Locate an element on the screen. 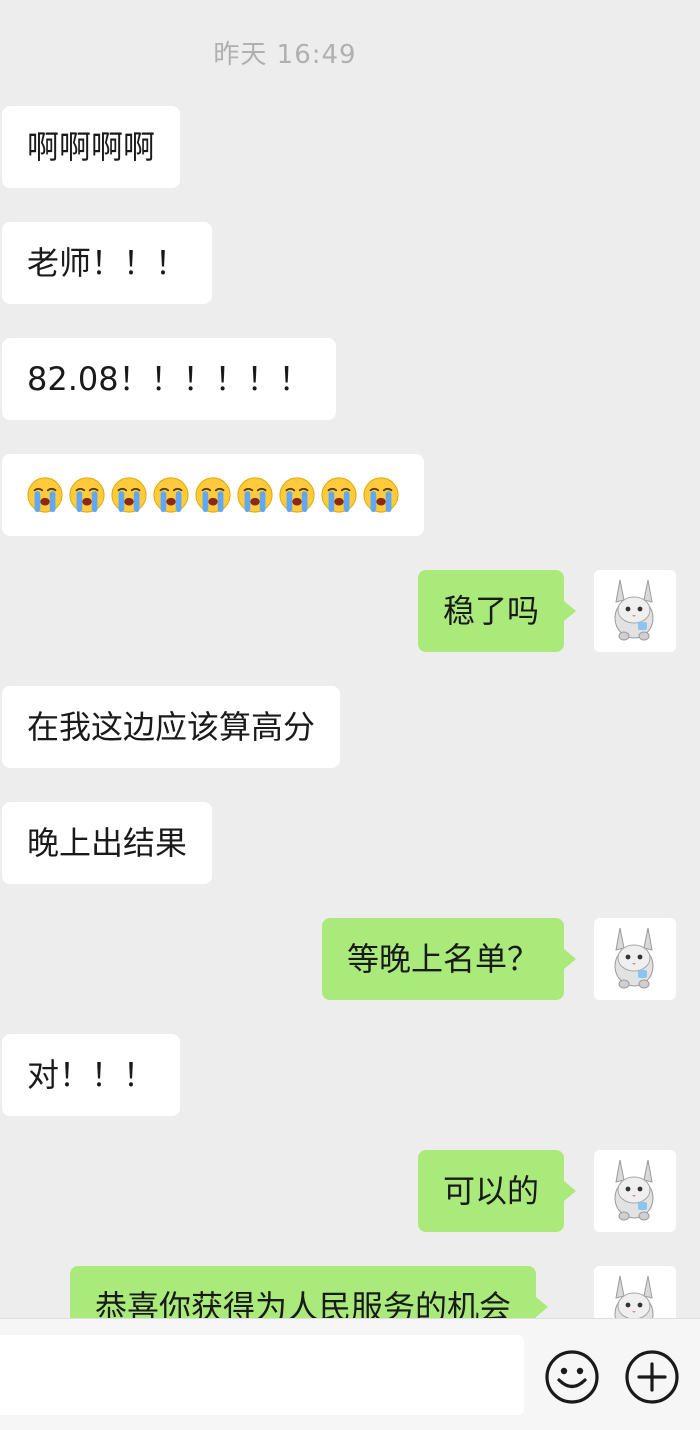 The image size is (700, 1430). message-text: 可以的 is located at coordinates (491, 1191).